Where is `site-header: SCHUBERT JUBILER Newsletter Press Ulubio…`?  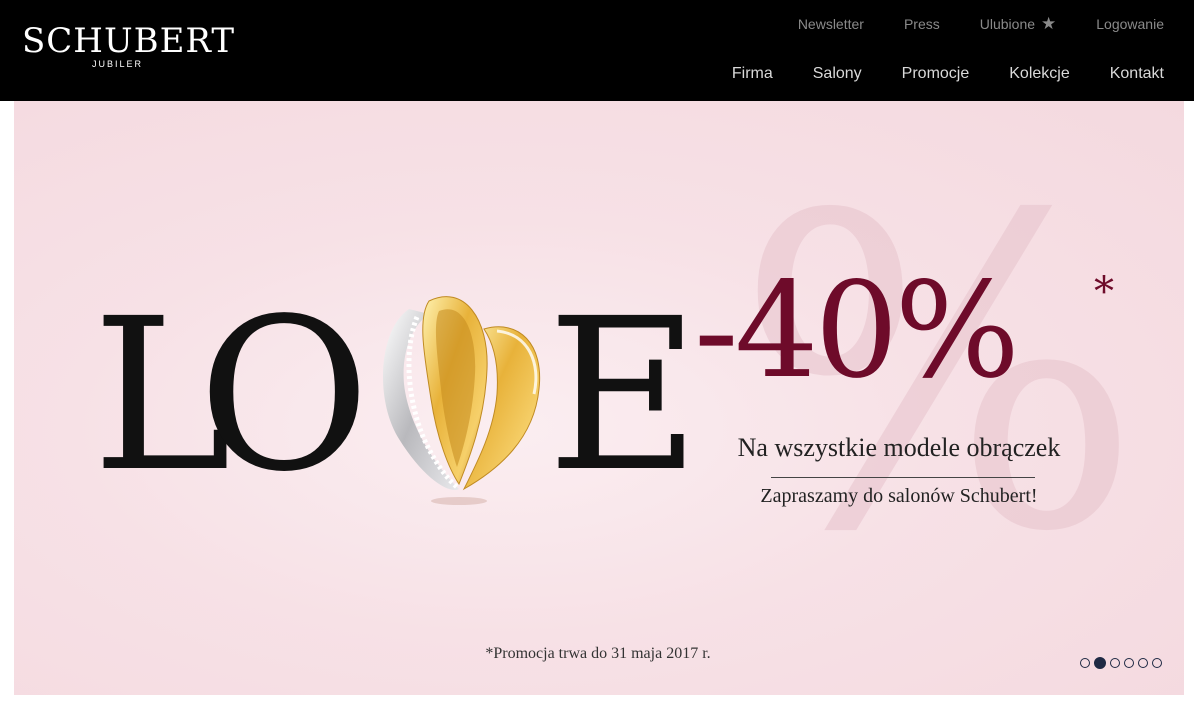 site-header: SCHUBERT JUBILER Newsletter Press Ulubio… is located at coordinates (597, 50).